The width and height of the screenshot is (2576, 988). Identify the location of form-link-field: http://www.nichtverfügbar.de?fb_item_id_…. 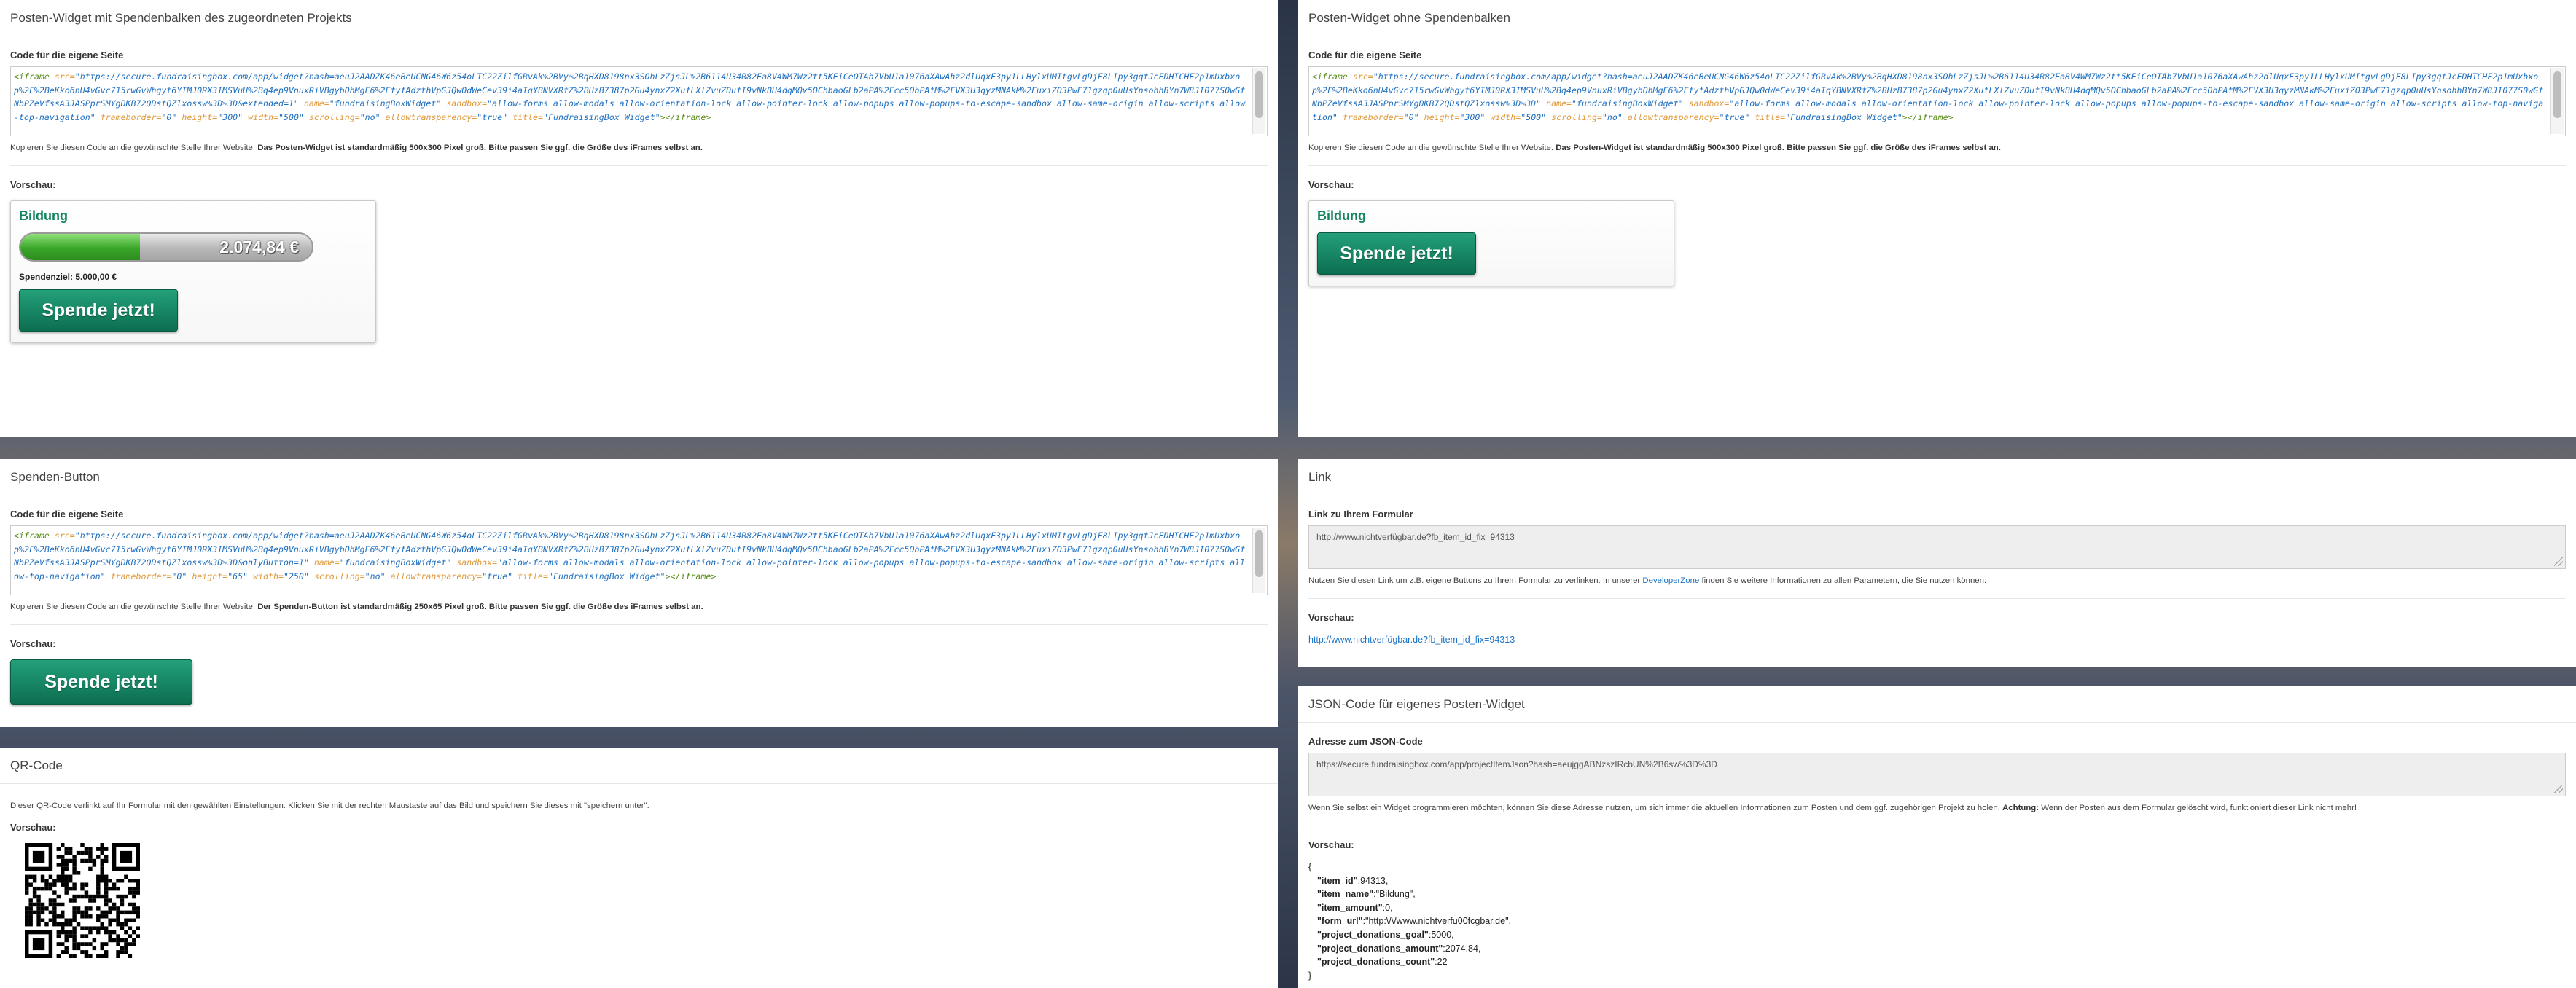
(1937, 547).